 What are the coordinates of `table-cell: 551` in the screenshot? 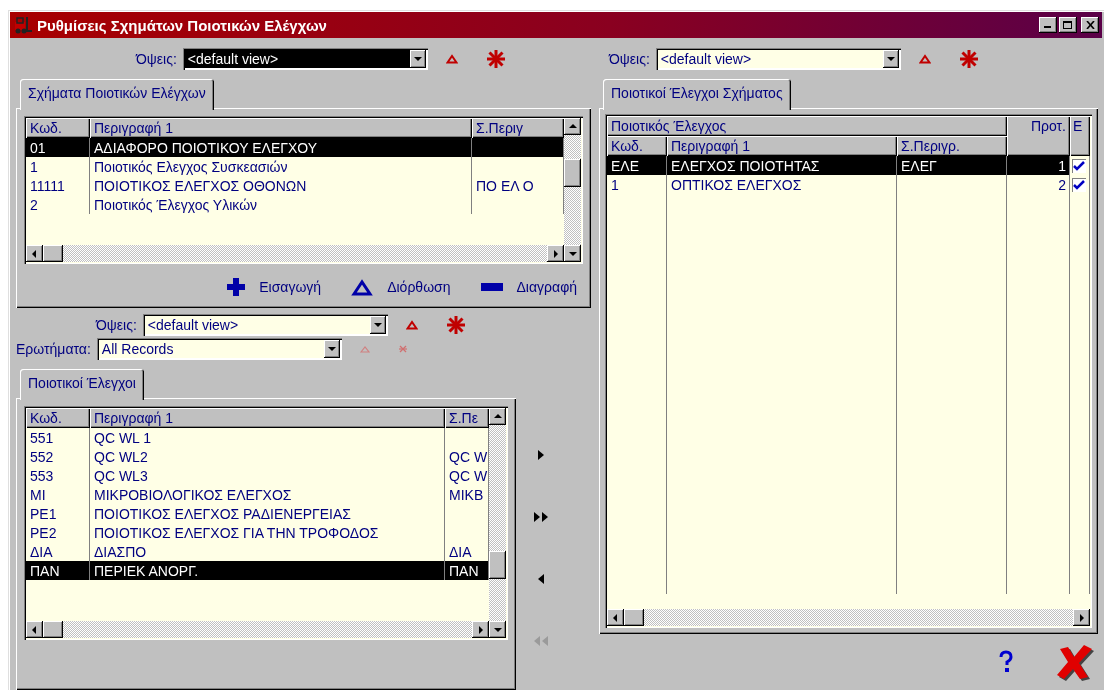 It's located at (58, 437).